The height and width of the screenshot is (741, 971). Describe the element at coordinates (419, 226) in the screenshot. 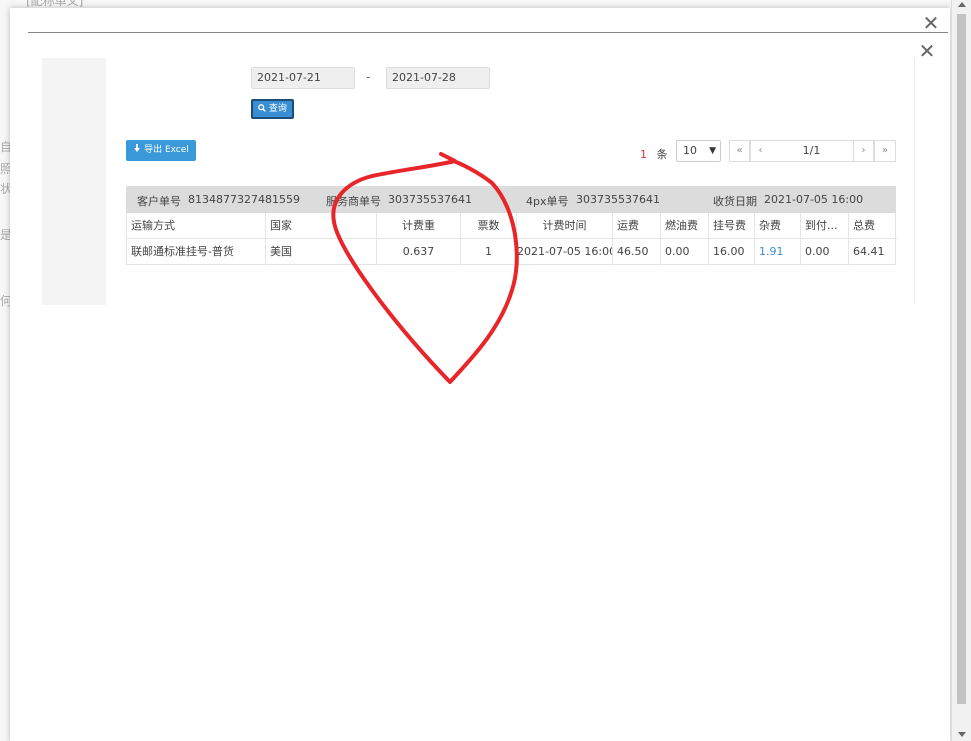

I see `header-cell: 计费重` at that location.